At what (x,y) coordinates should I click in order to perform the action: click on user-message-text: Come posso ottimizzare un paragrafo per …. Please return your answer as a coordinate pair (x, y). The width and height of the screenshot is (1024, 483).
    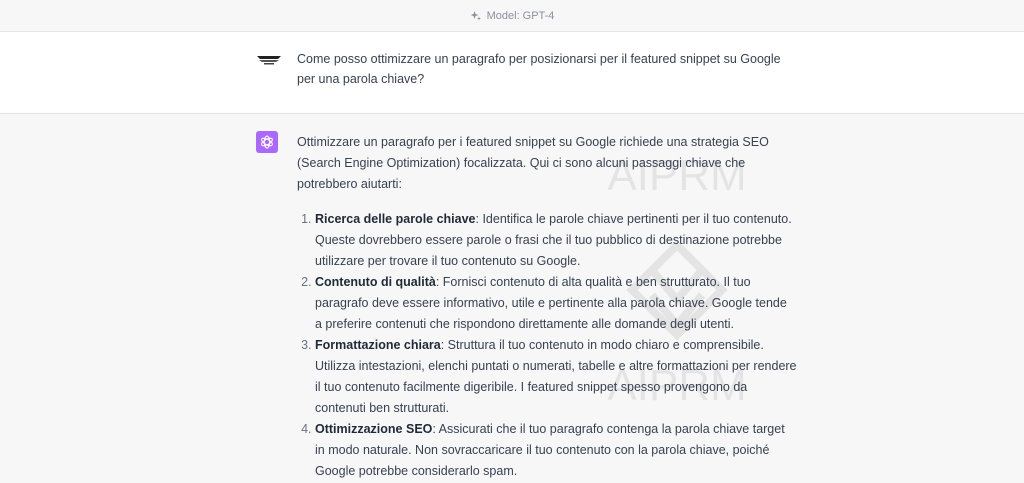
    Looking at the image, I should click on (539, 69).